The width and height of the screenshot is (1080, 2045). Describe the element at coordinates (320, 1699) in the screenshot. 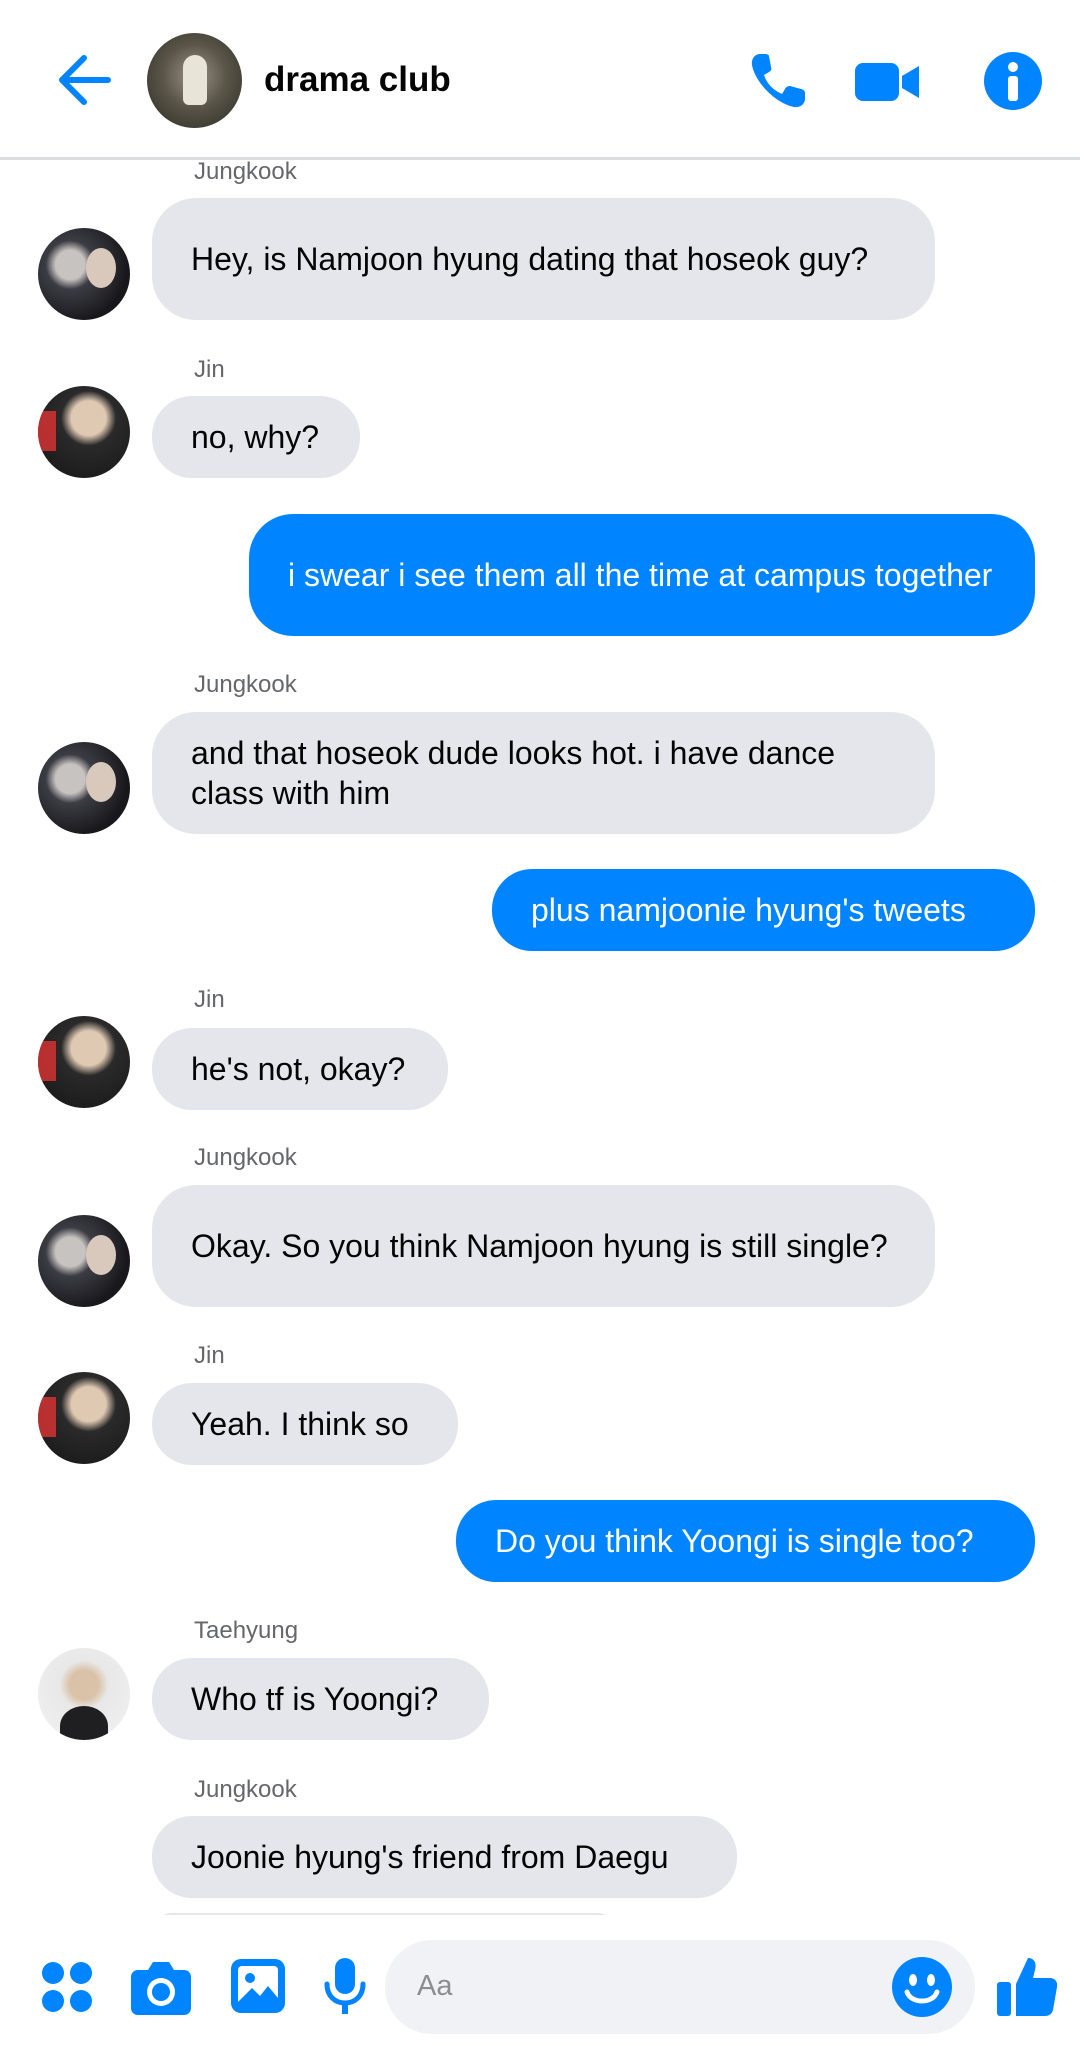

I see `message-bubble: Who tf is Yoongi?` at that location.